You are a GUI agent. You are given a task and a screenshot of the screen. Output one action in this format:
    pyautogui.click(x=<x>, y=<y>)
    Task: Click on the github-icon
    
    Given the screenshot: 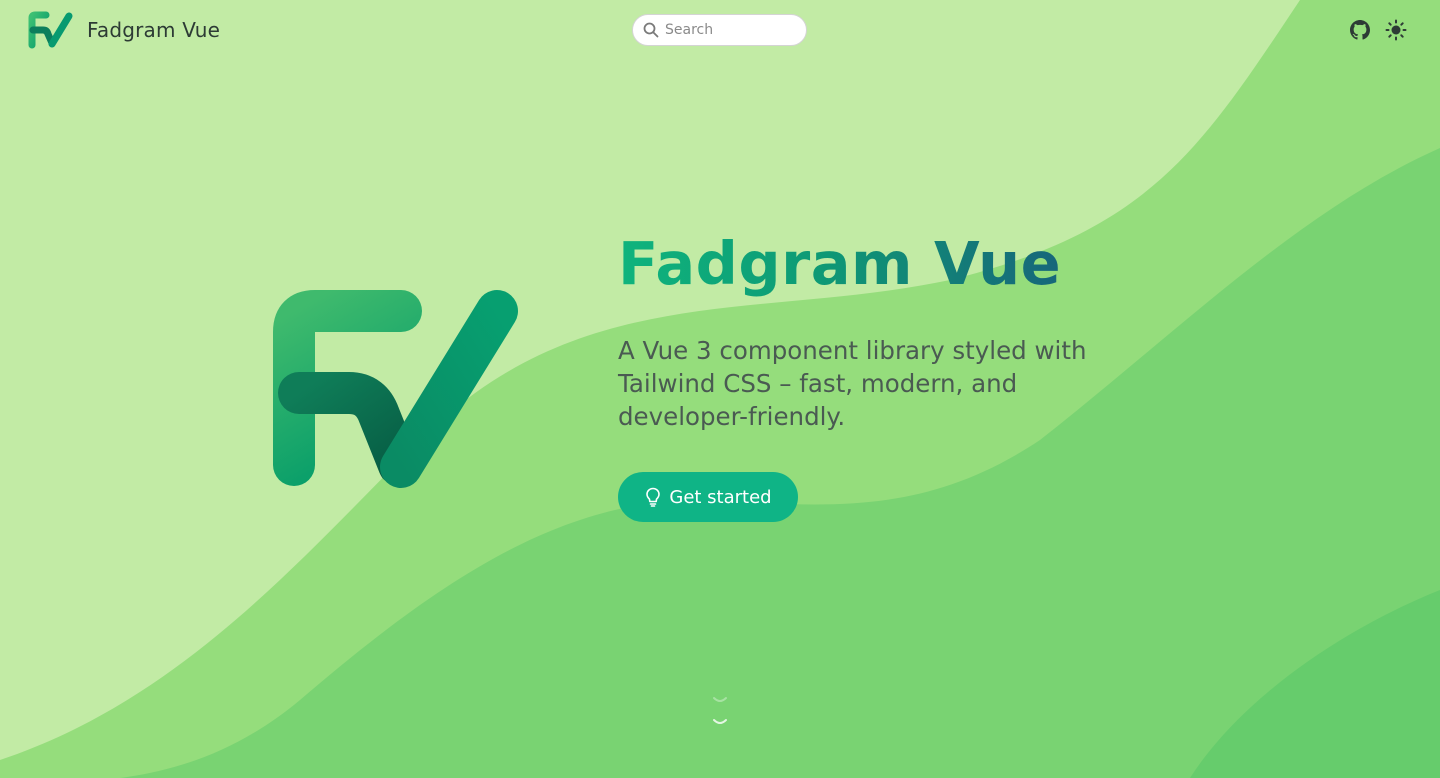 What is the action you would take?
    pyautogui.click(x=1360, y=30)
    